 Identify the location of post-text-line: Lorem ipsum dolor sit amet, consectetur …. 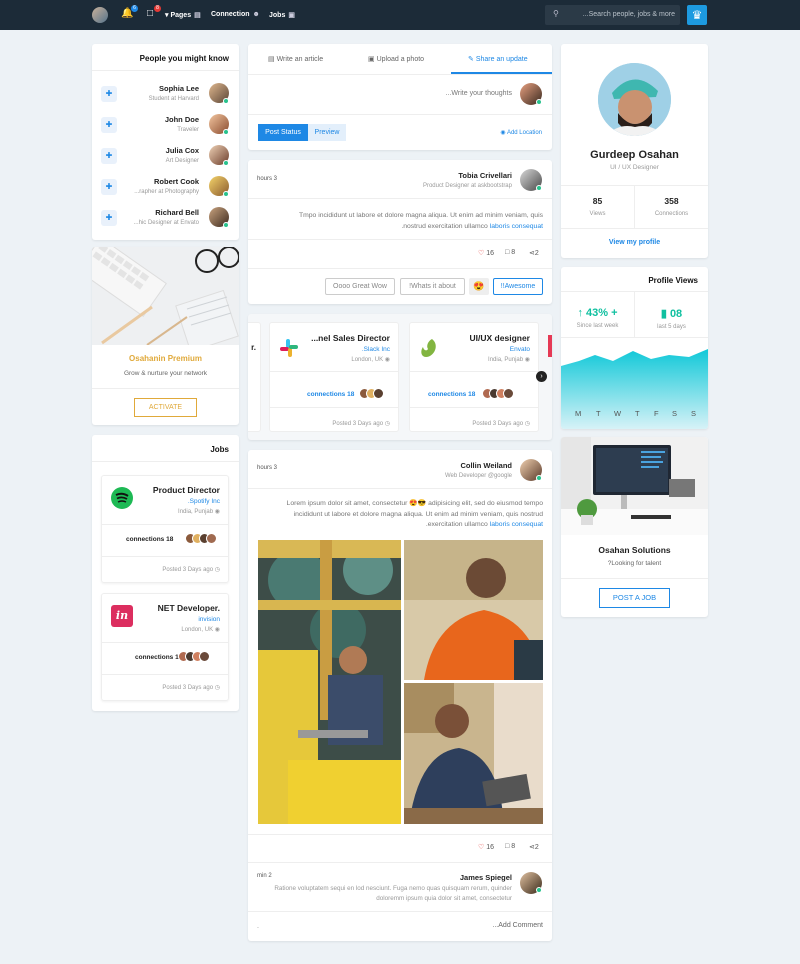
(414, 503).